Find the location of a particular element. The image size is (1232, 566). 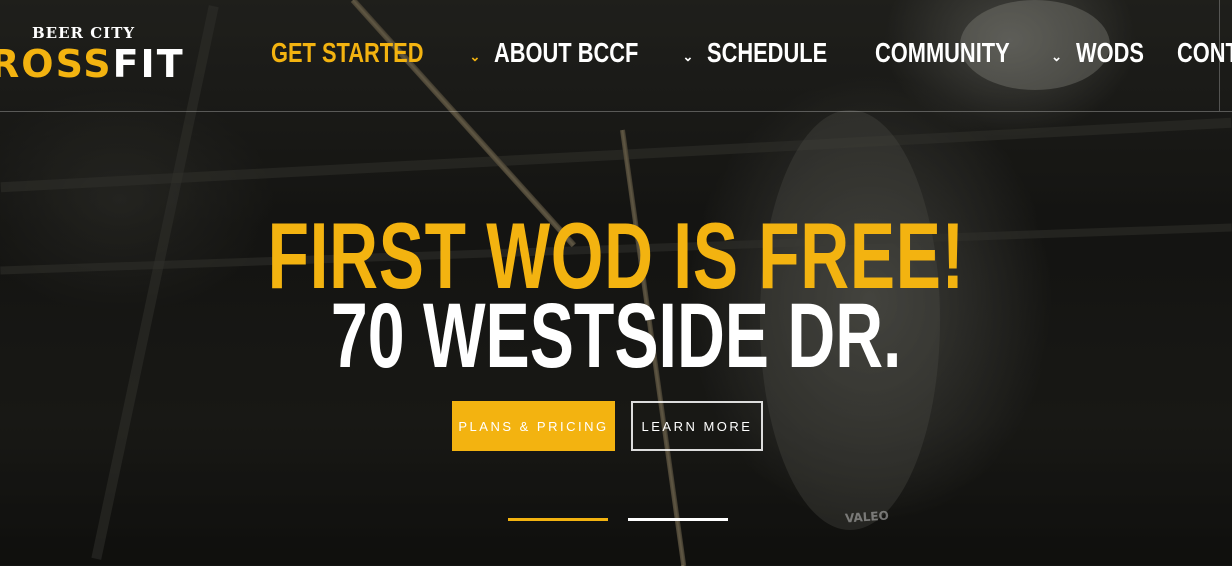

logo-wordmark-light: FIT is located at coordinates (148, 64).